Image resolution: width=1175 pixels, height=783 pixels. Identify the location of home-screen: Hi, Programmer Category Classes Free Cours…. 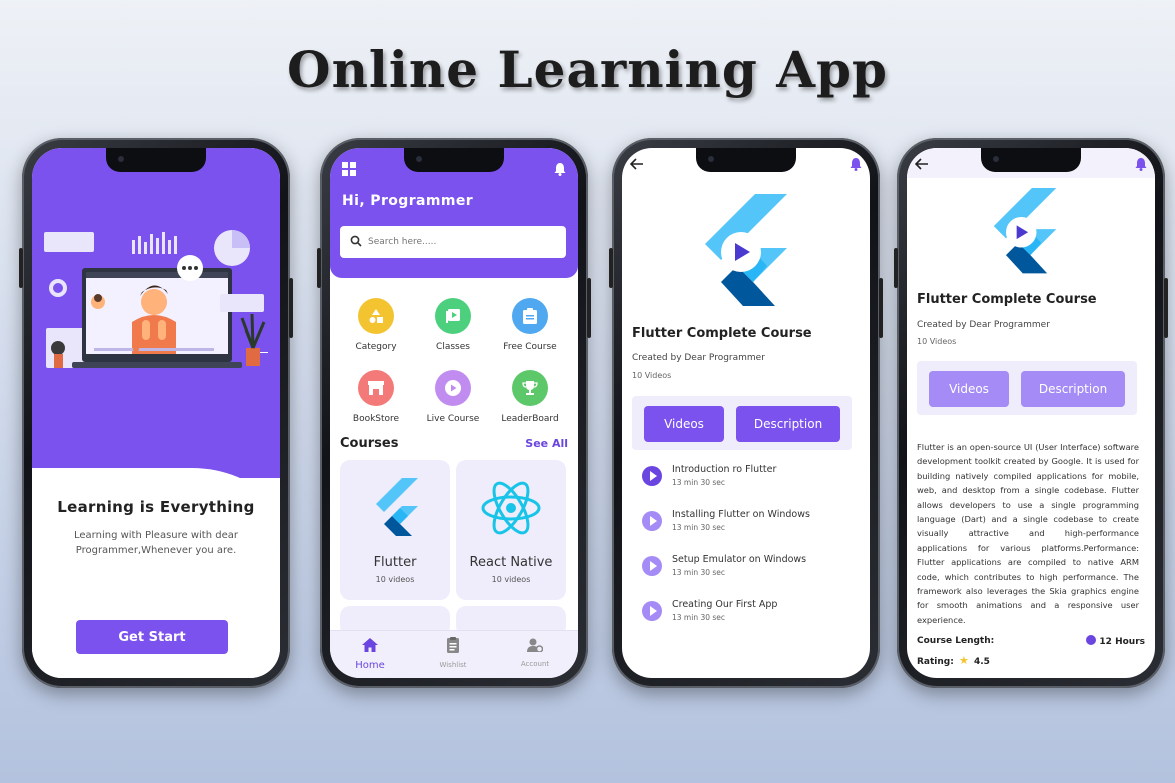
(454, 413).